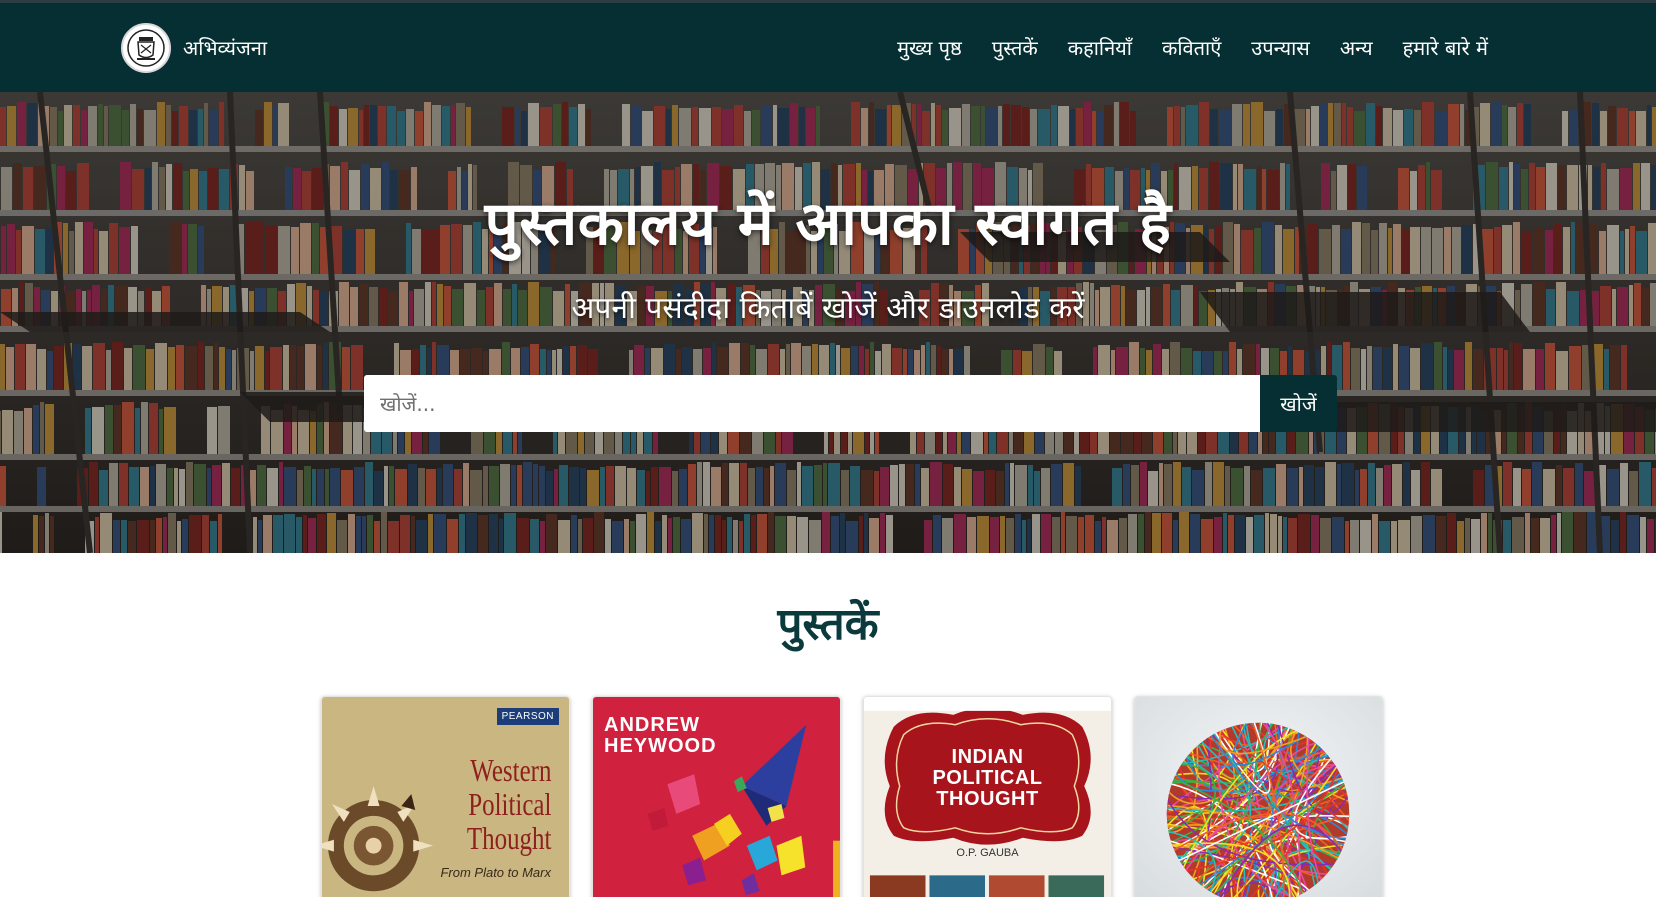 The width and height of the screenshot is (1656, 897). Describe the element at coordinates (987, 757) in the screenshot. I see `book-title-line: INDIAN` at that location.